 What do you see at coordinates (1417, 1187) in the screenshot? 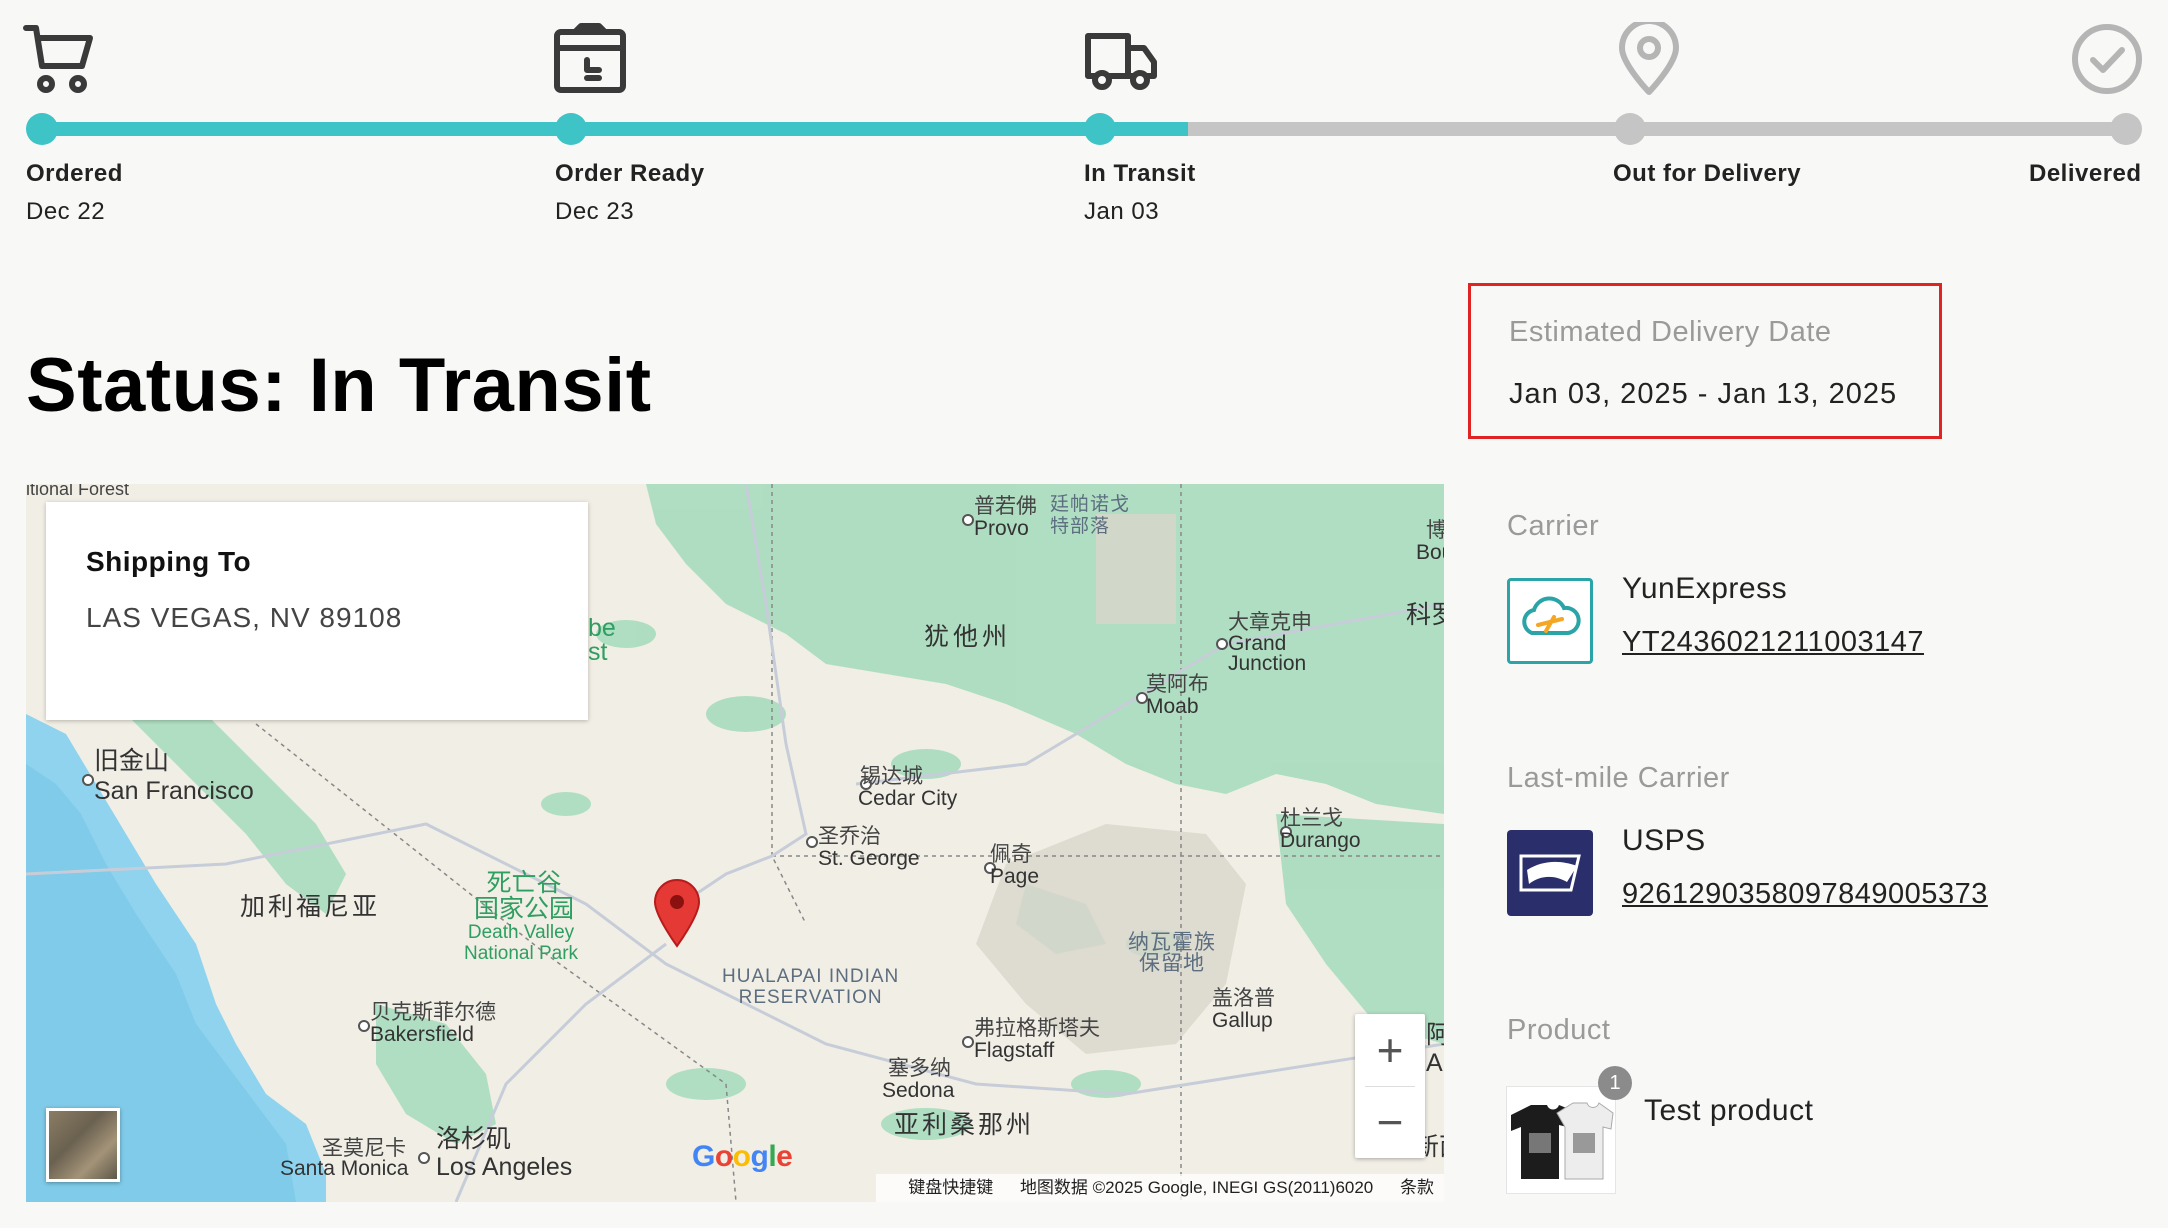
I see `terms-link: 条款` at bounding box center [1417, 1187].